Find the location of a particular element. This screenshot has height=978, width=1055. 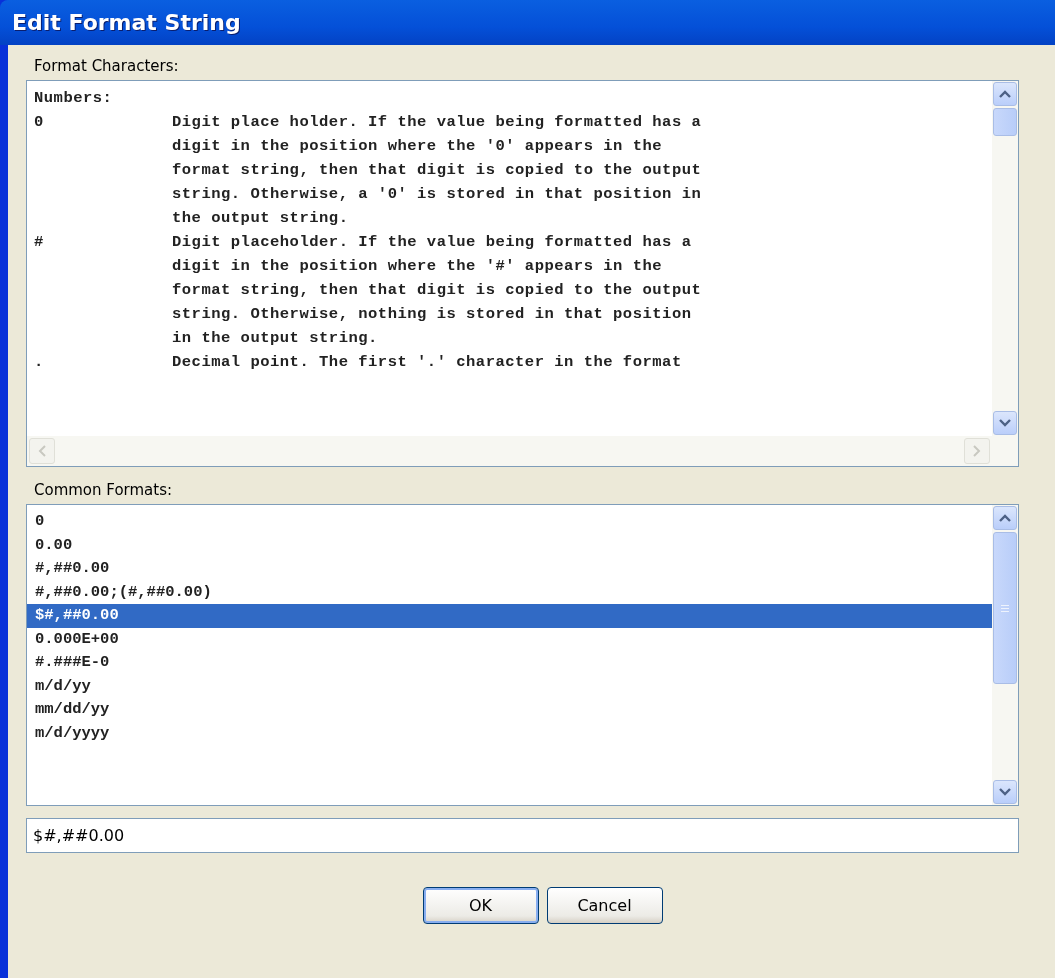

format-symbol: # is located at coordinates (39, 242).